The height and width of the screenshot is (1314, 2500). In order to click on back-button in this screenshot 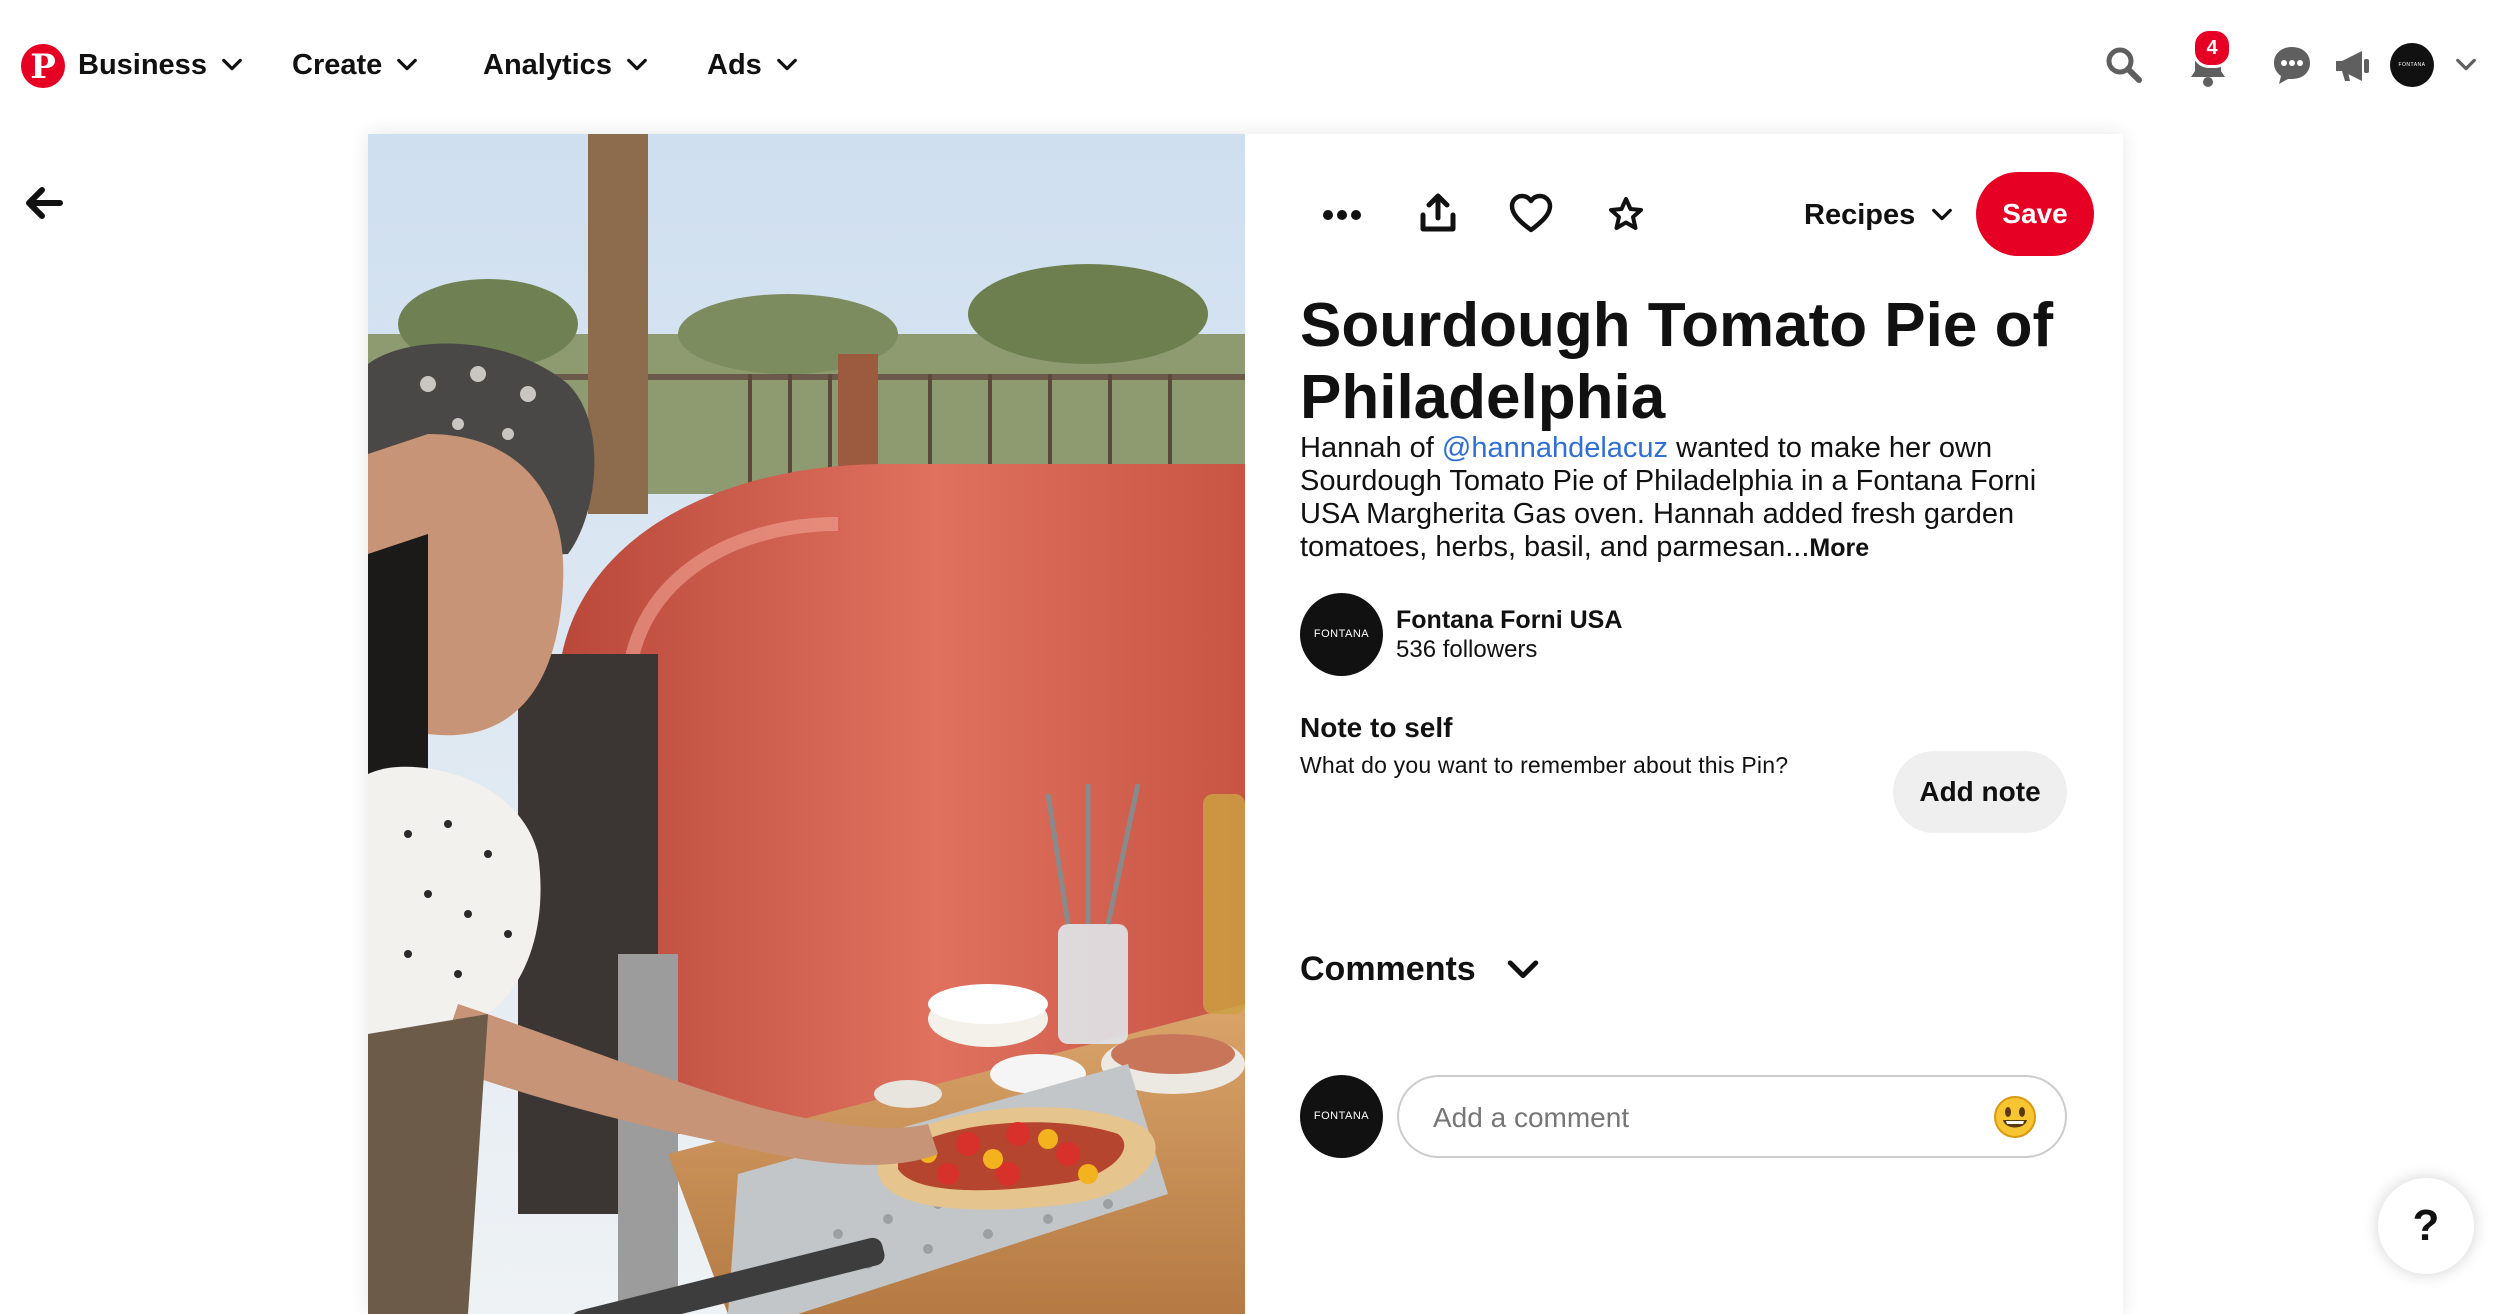, I will do `click(44, 203)`.